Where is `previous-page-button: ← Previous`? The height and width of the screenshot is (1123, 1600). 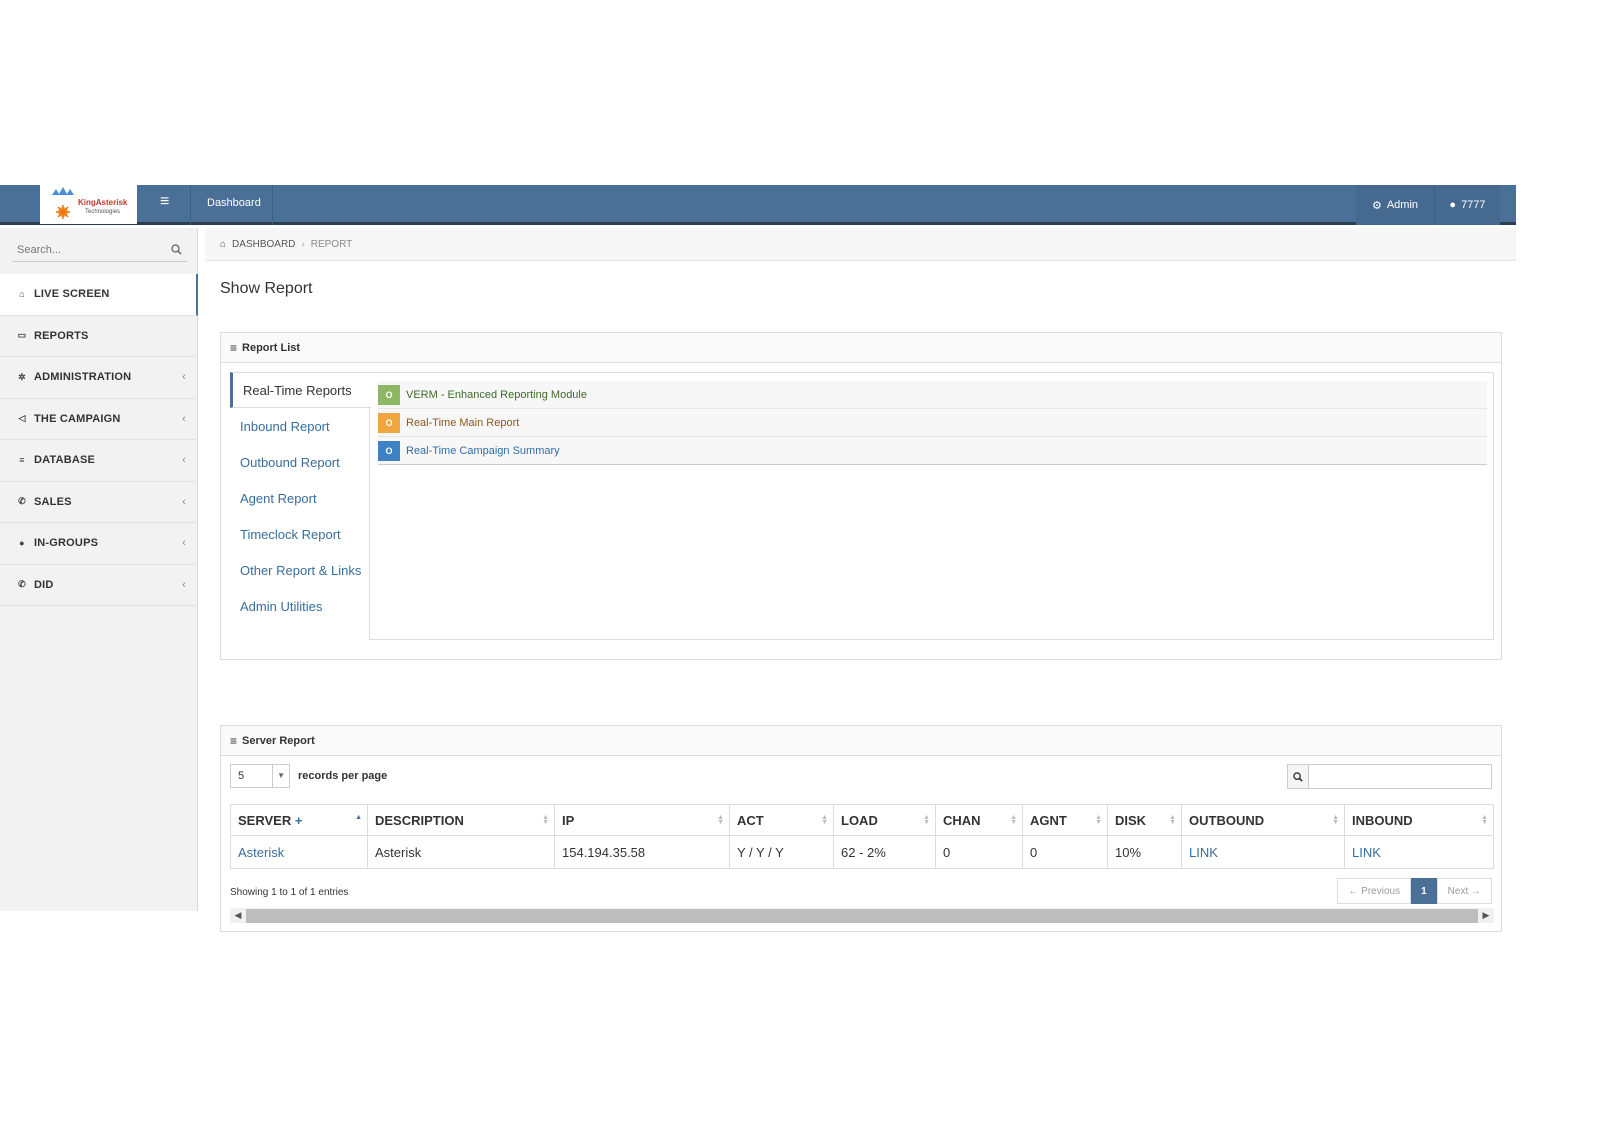
previous-page-button: ← Previous is located at coordinates (1374, 891).